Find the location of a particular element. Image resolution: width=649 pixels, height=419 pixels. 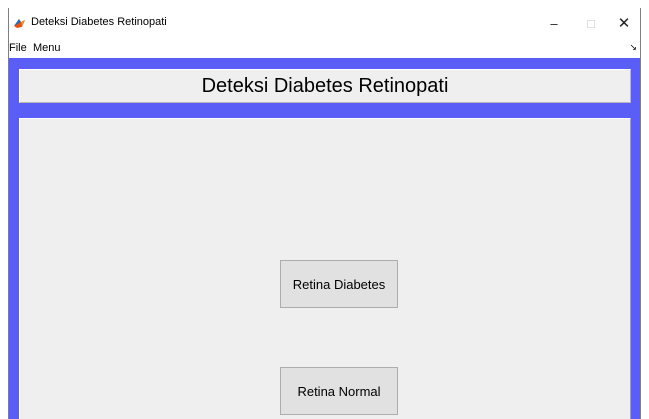

close-button: ✕ is located at coordinates (623, 23).